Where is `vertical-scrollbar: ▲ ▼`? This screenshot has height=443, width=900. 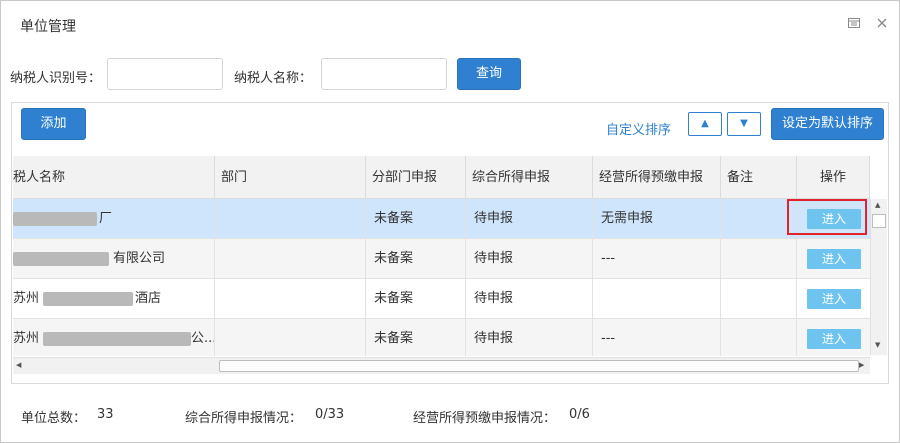
vertical-scrollbar: ▲ ▼ is located at coordinates (878, 277).